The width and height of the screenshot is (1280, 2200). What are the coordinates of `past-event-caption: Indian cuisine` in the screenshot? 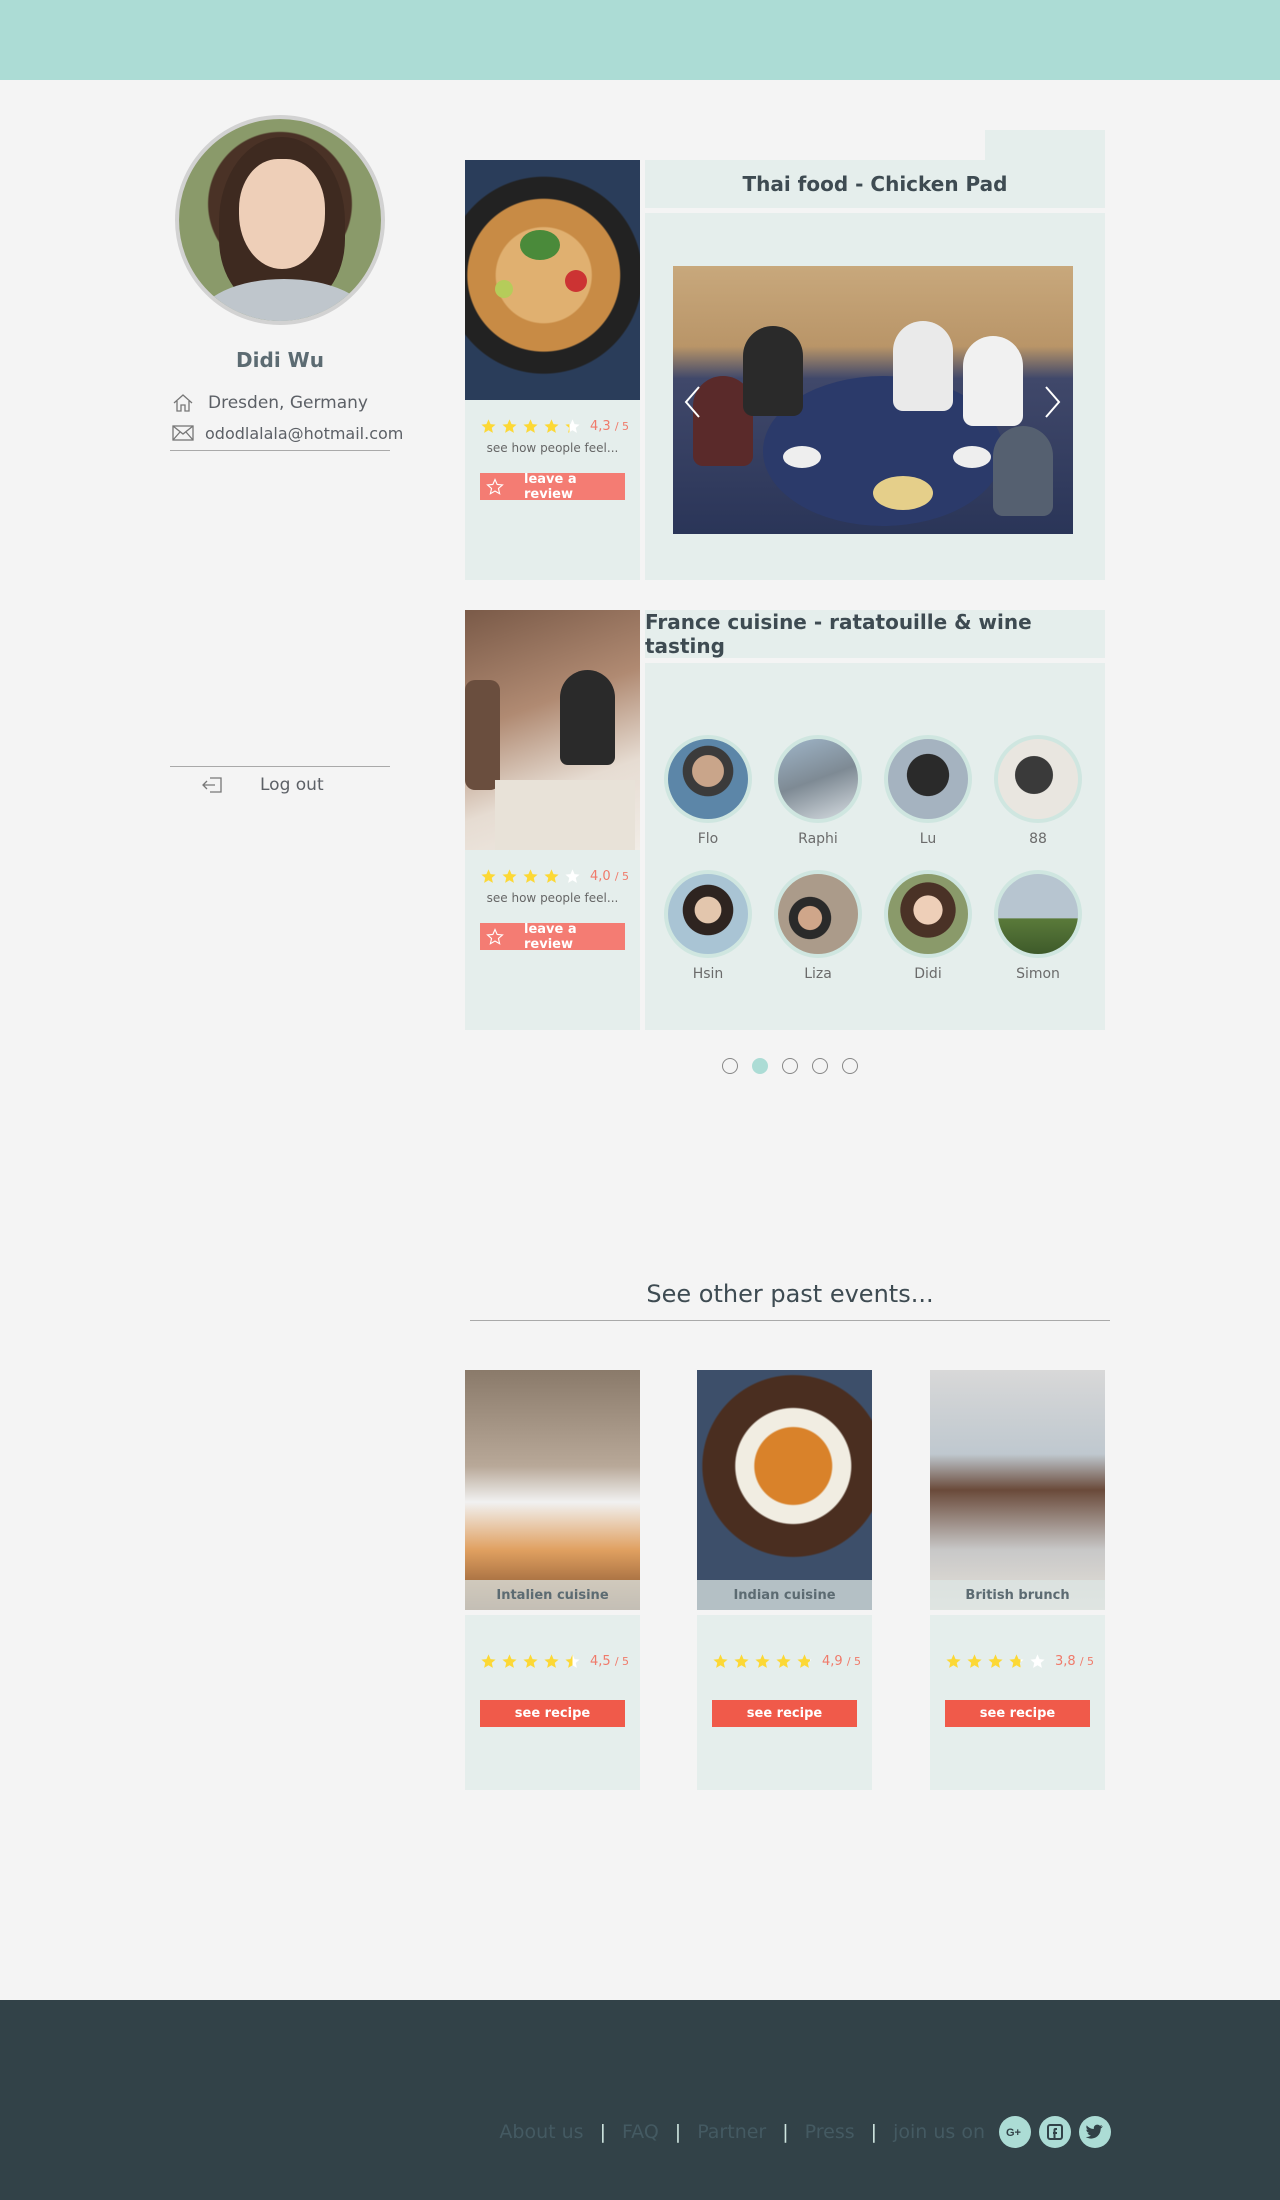 It's located at (784, 1595).